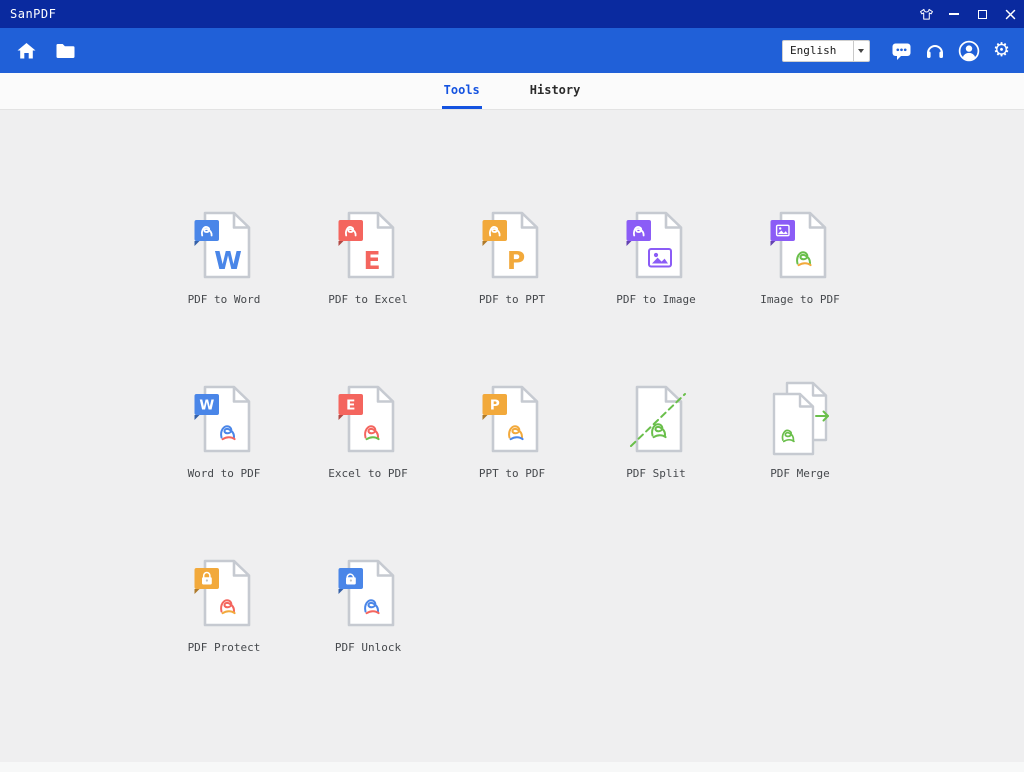 This screenshot has width=1024, height=772. I want to click on tool-pdf-to-word: W PDF to Word, so click(224, 256).